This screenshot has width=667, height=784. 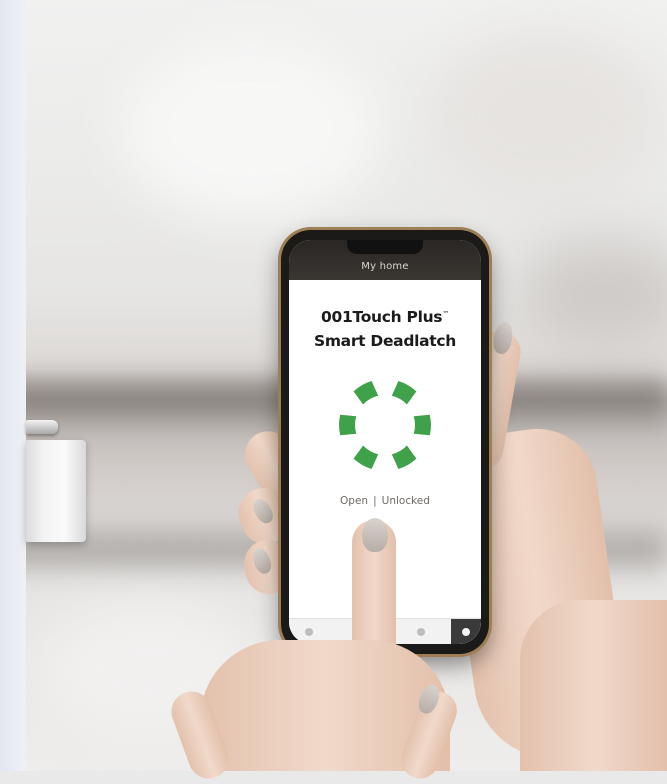 I want to click on settings-tab-icon, so click(x=466, y=632).